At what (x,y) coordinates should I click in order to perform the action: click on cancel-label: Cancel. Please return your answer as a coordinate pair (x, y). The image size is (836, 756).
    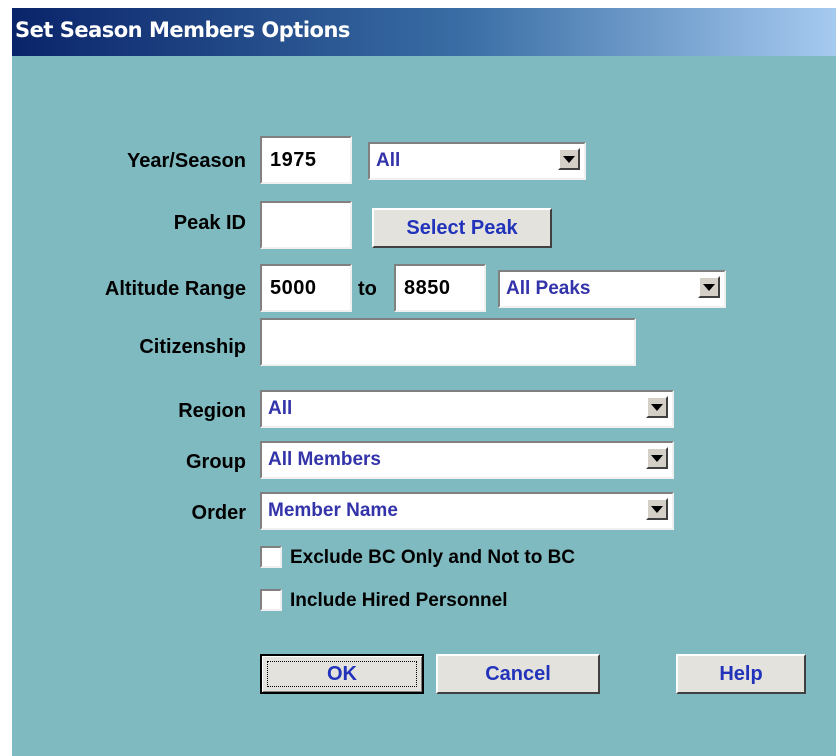
    Looking at the image, I should click on (518, 673).